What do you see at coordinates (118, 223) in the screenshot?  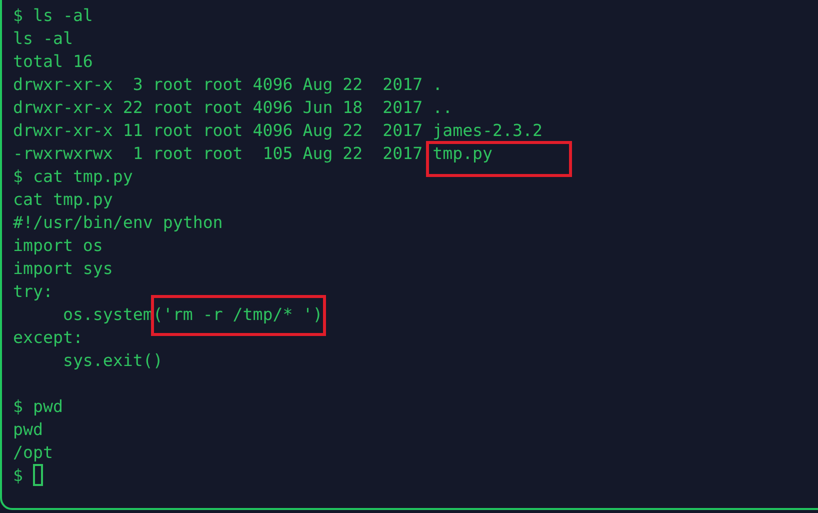 I see `terminal-line: #!/usr/bin/env python` at bounding box center [118, 223].